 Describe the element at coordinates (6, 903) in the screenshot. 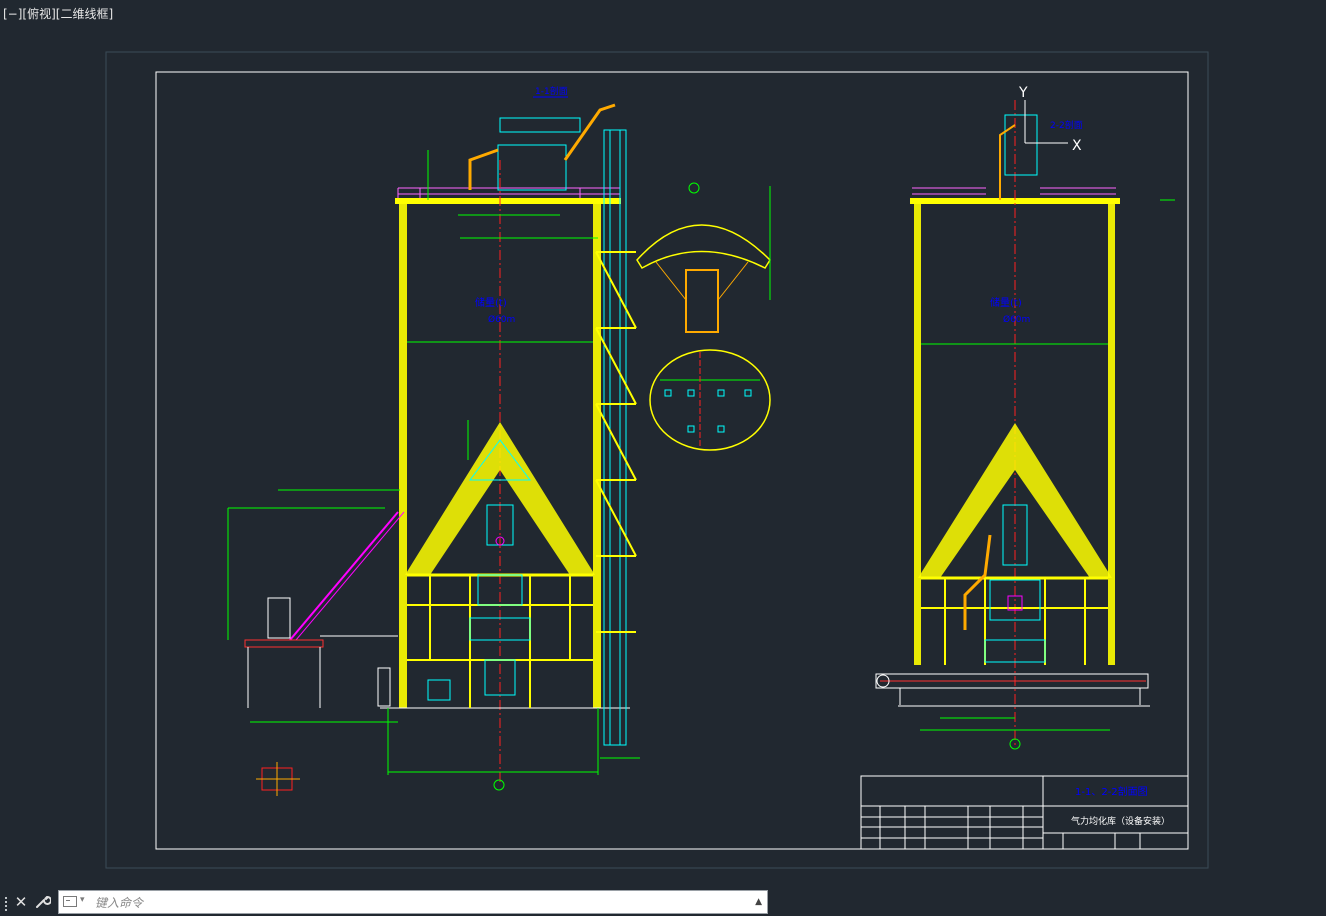

I see `command-line-grip` at that location.